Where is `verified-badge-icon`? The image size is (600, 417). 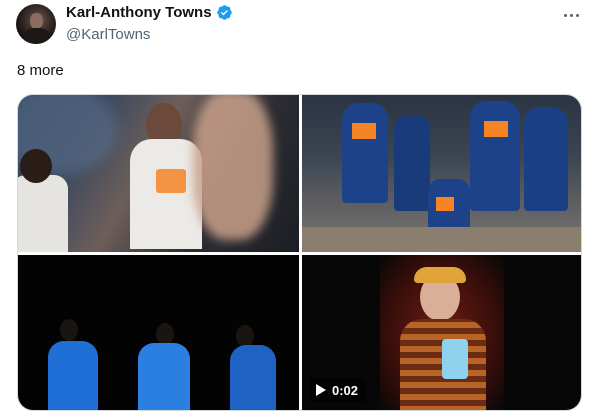
verified-badge-icon is located at coordinates (224, 12).